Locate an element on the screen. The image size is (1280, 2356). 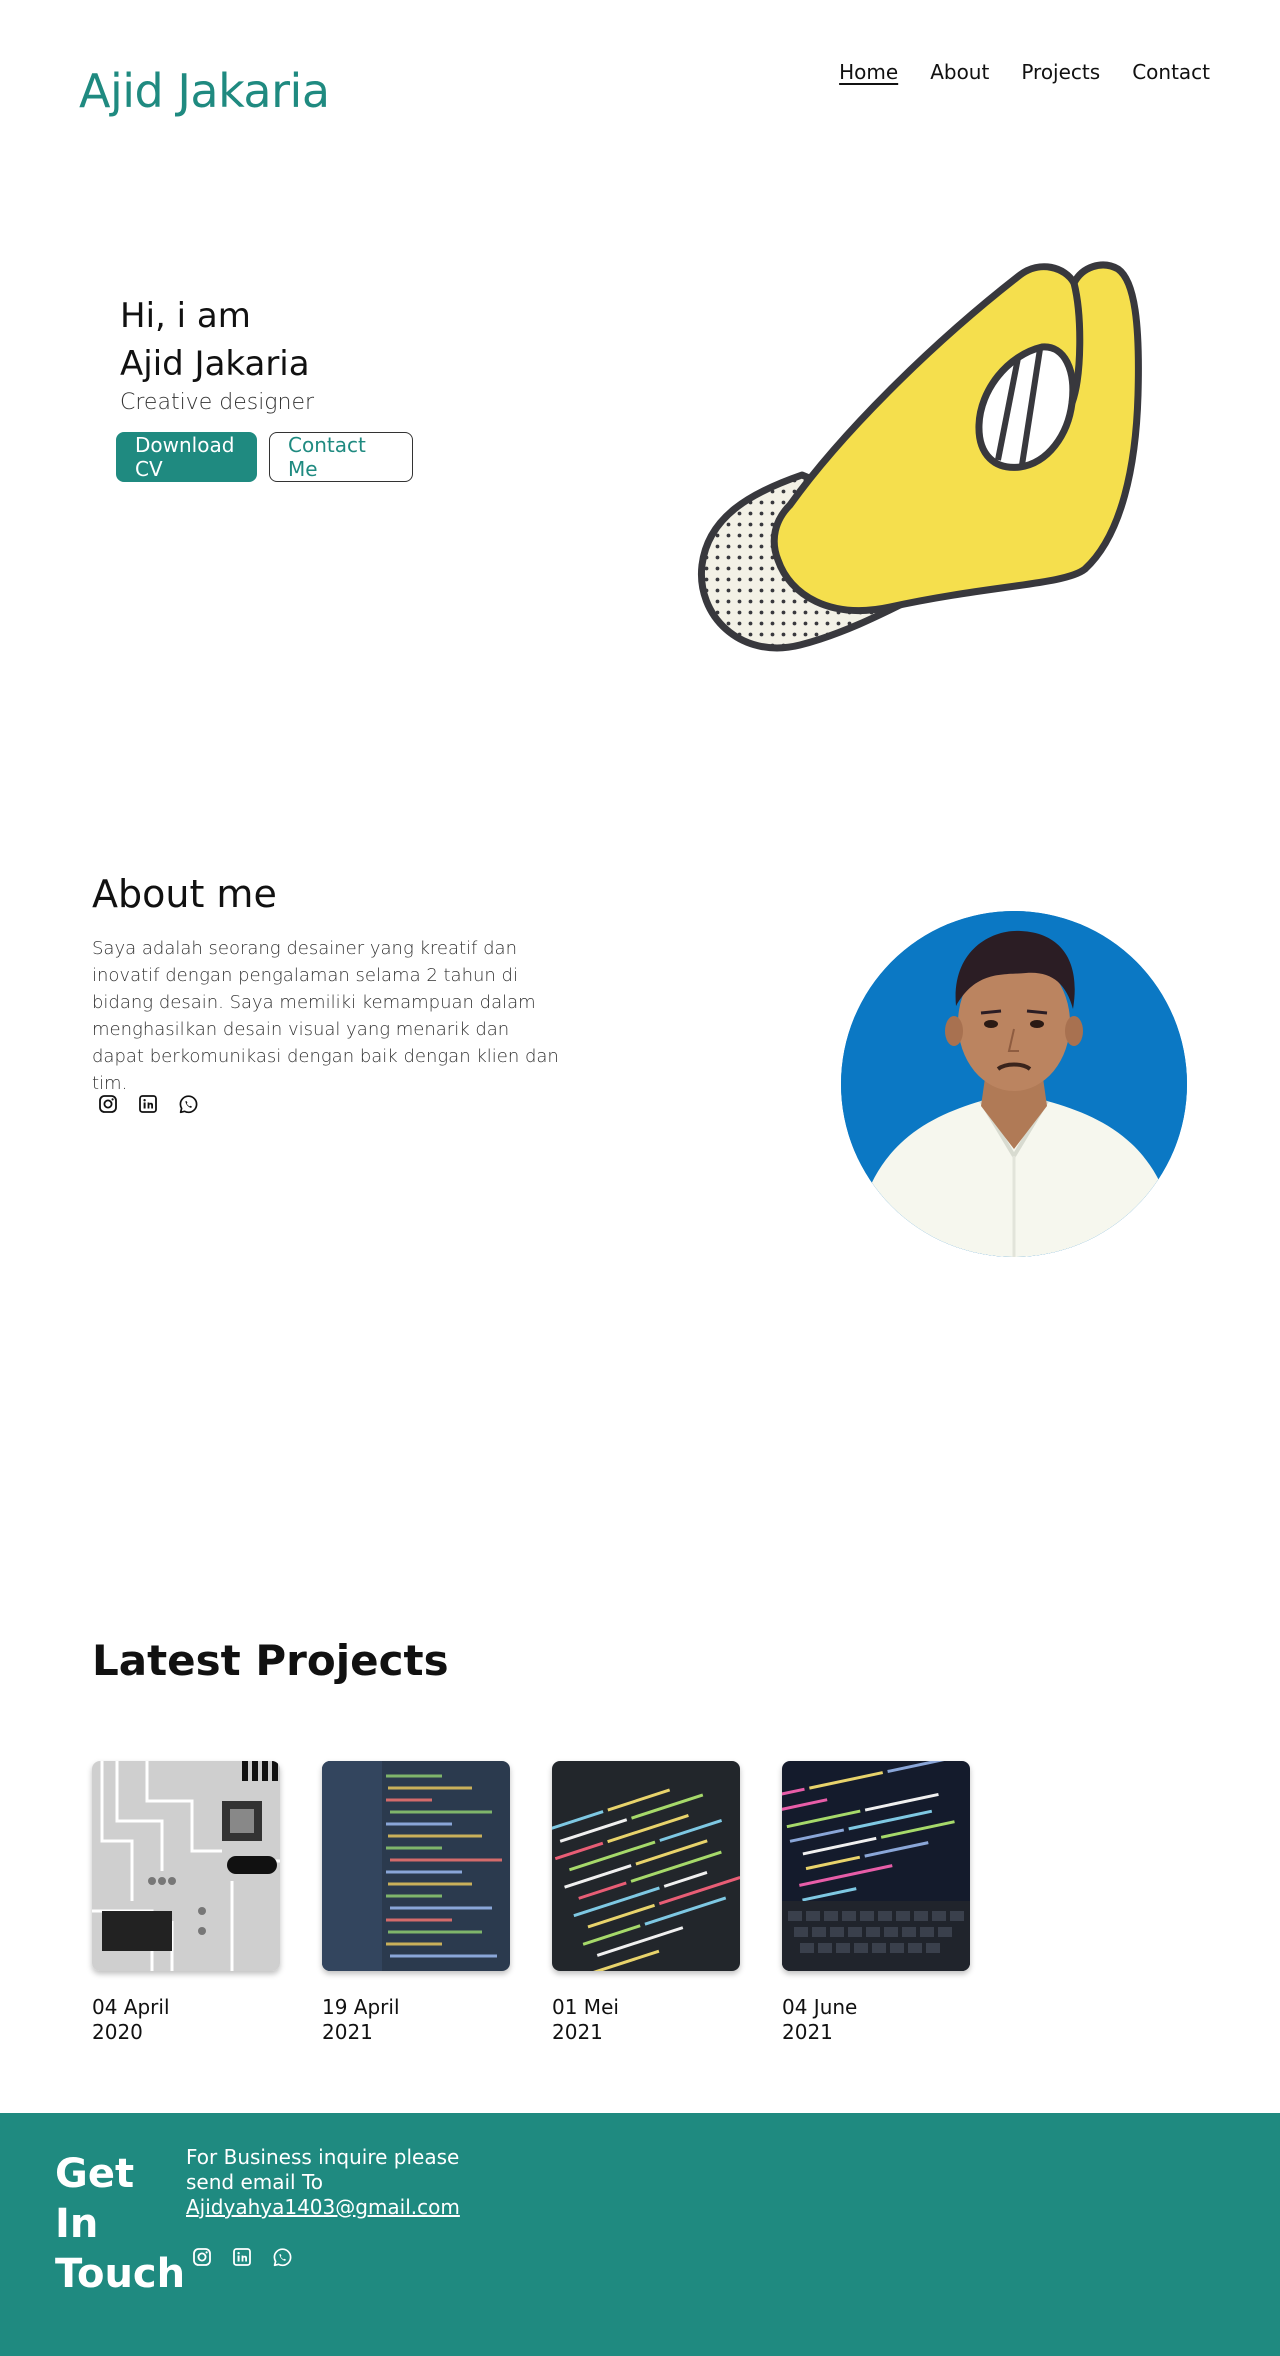
hero-actions: Download CV Contact Me is located at coordinates (264, 457).